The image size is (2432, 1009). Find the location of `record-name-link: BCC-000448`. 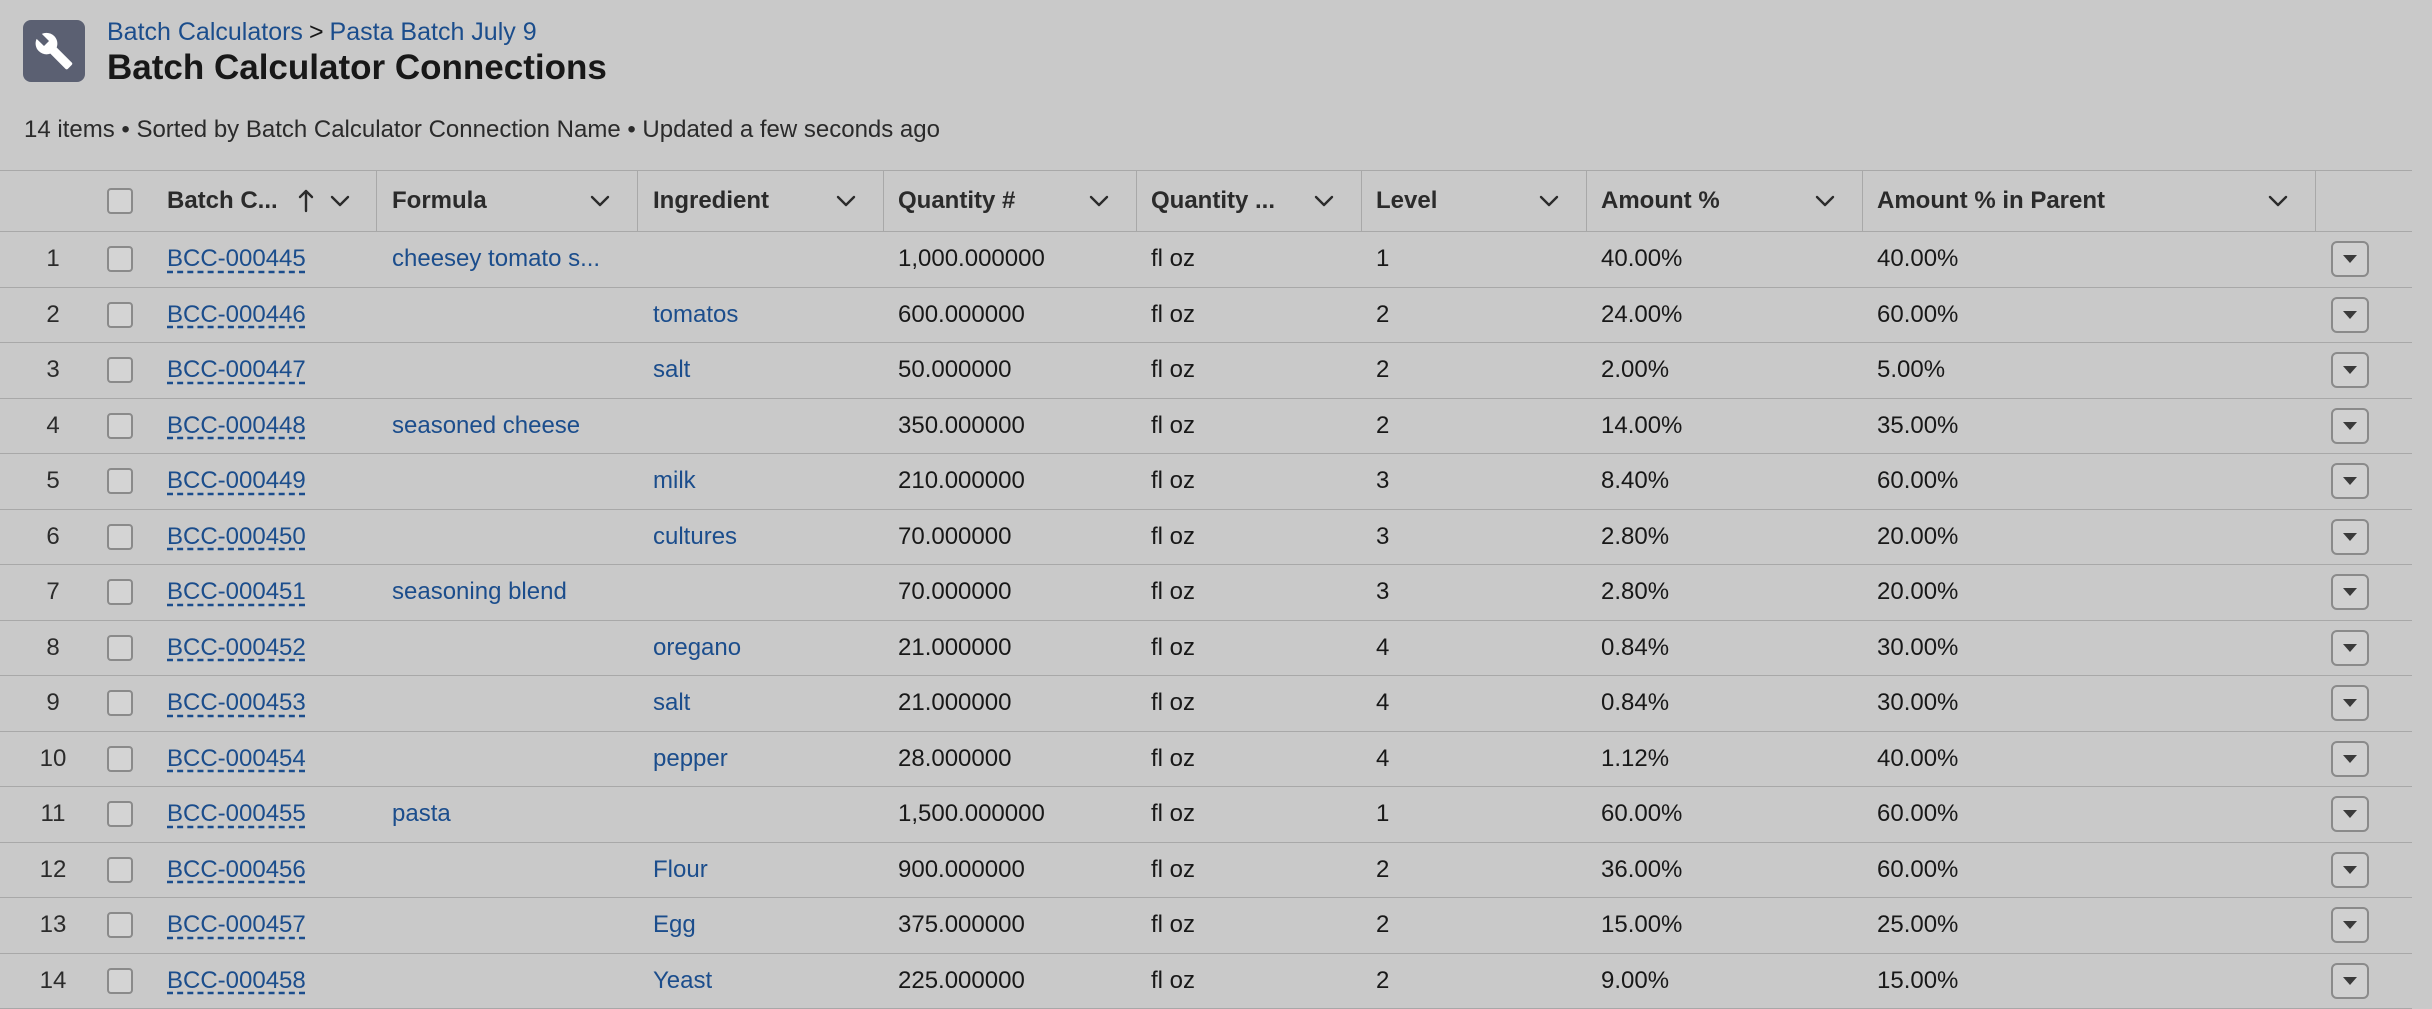

record-name-link: BCC-000448 is located at coordinates (236, 426).